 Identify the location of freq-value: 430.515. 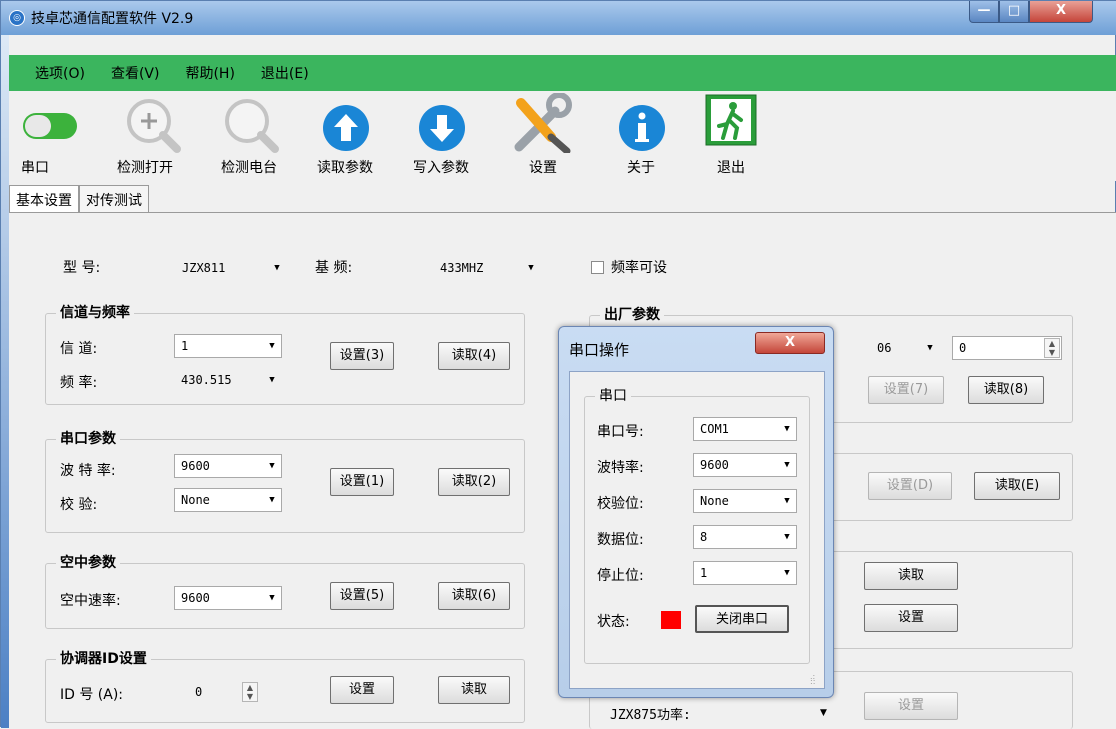
(206, 380).